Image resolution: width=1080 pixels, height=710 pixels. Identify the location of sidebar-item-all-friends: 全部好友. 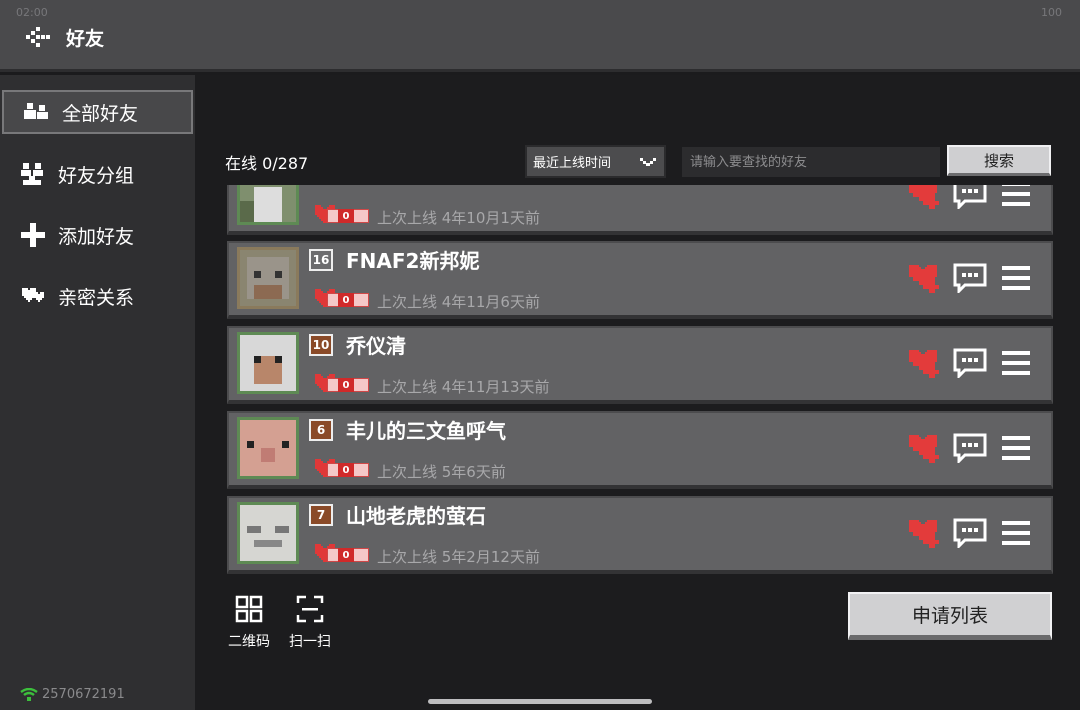
(97, 112).